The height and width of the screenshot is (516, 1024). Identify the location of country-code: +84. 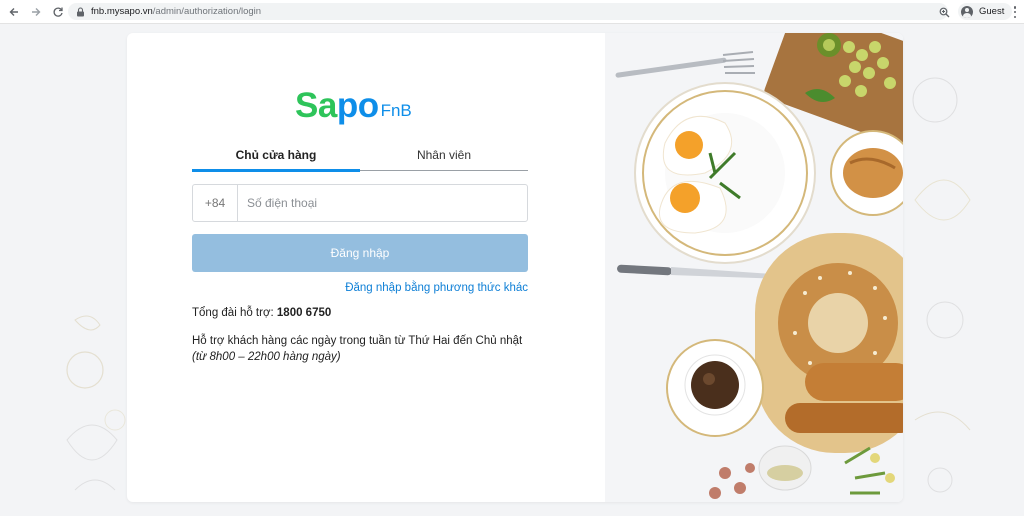
(215, 203).